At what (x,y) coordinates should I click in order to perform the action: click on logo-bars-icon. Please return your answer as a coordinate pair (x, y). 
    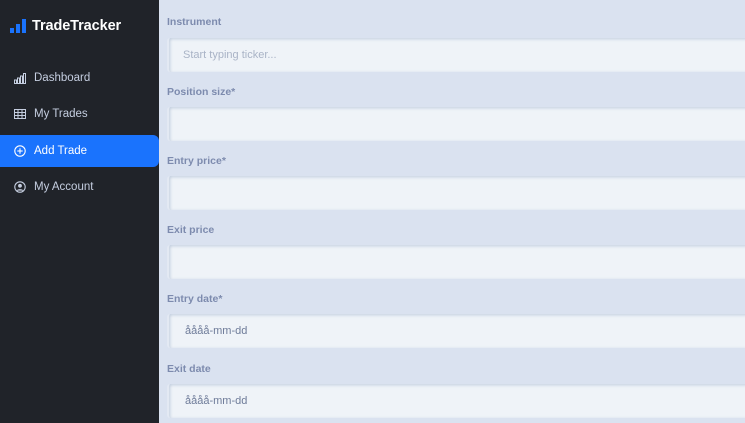
    Looking at the image, I should click on (18, 26).